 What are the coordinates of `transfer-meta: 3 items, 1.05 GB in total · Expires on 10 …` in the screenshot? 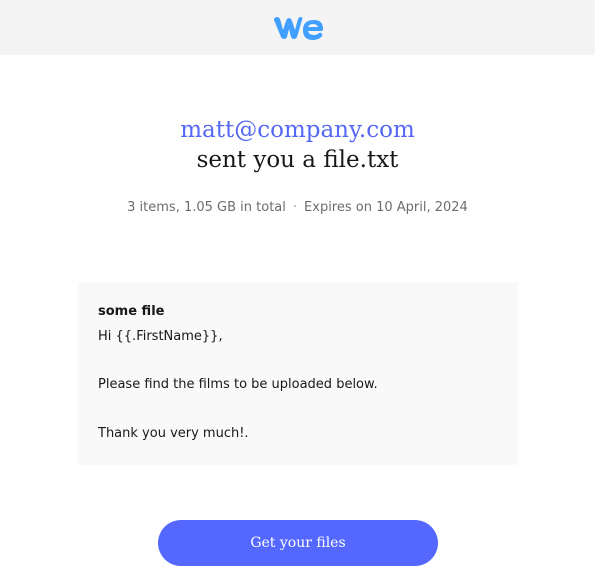 It's located at (297, 208).